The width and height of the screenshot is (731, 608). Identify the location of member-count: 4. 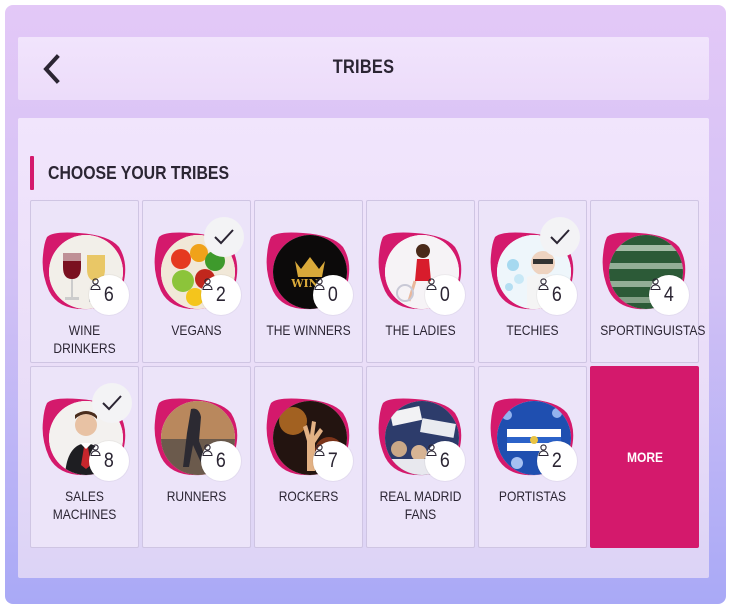
(669, 294).